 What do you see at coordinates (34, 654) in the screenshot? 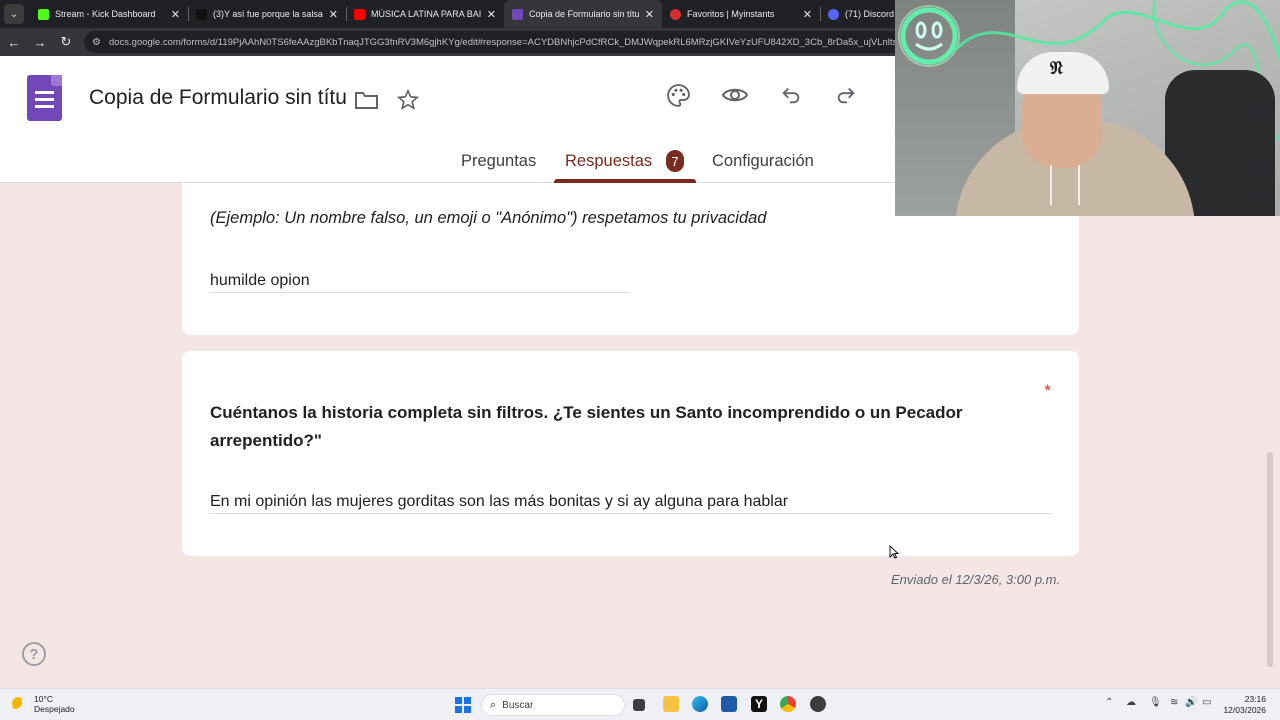
I see `help-icon: ?` at bounding box center [34, 654].